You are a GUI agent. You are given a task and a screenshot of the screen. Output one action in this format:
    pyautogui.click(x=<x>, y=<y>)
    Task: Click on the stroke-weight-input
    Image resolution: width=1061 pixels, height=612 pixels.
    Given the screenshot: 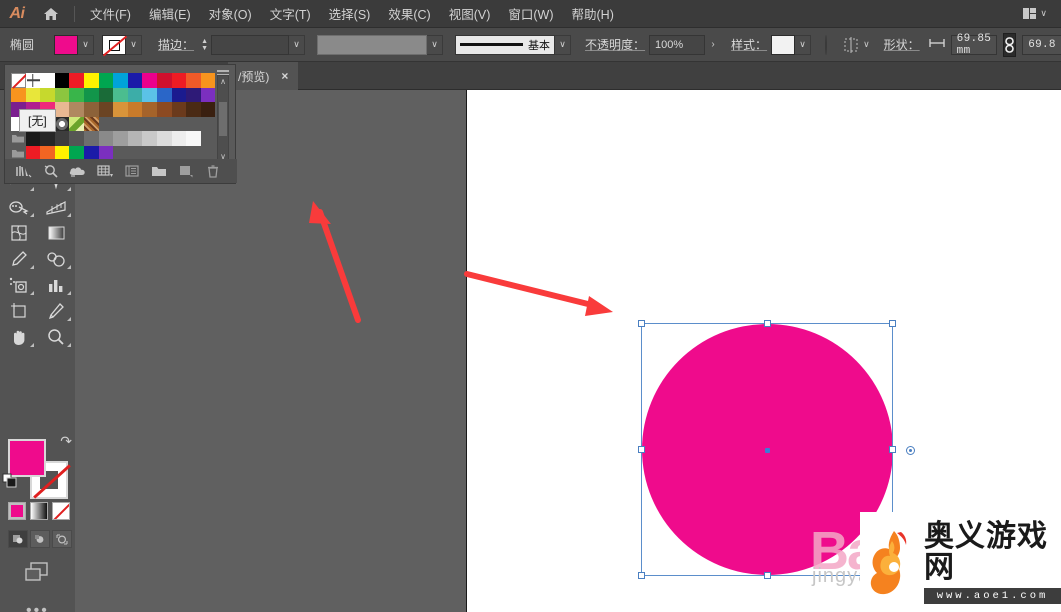 What is the action you would take?
    pyautogui.click(x=250, y=44)
    